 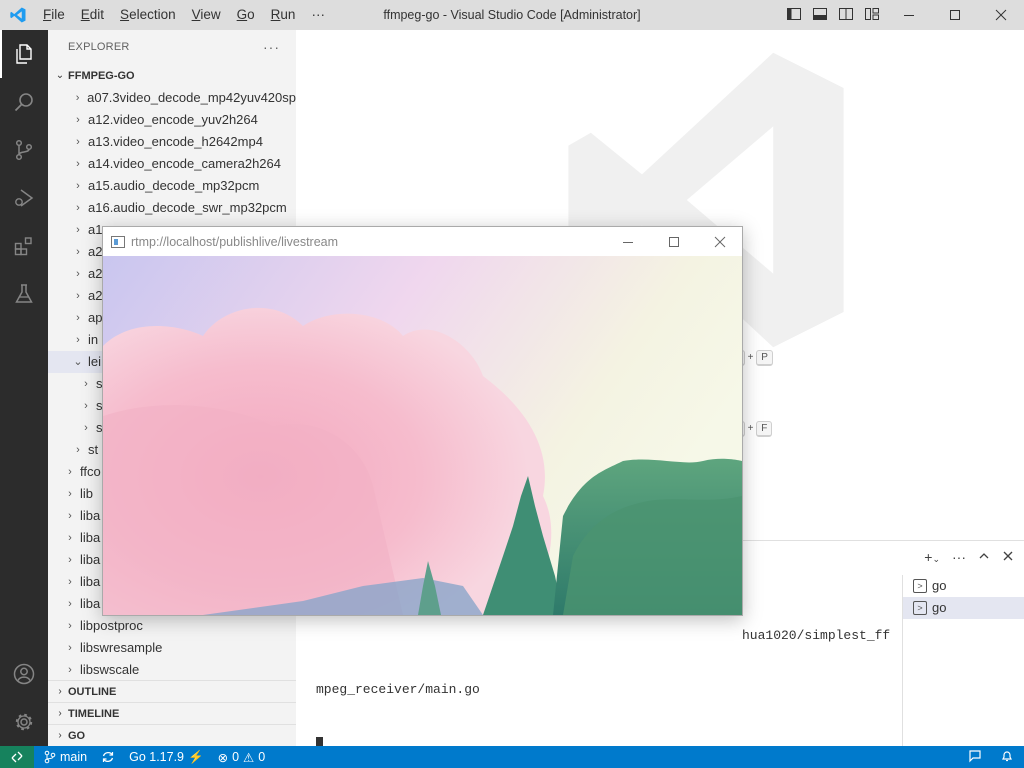 What do you see at coordinates (172, 626) in the screenshot?
I see `tree-item: › libpostproc` at bounding box center [172, 626].